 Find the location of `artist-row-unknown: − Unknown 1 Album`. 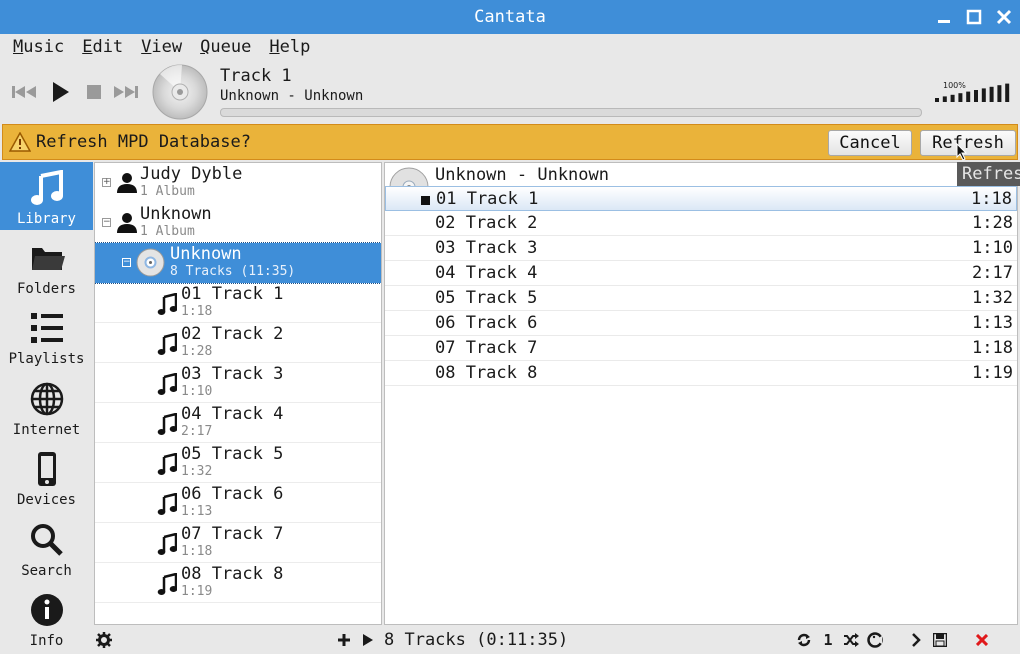

artist-row-unknown: − Unknown 1 Album is located at coordinates (238, 223).